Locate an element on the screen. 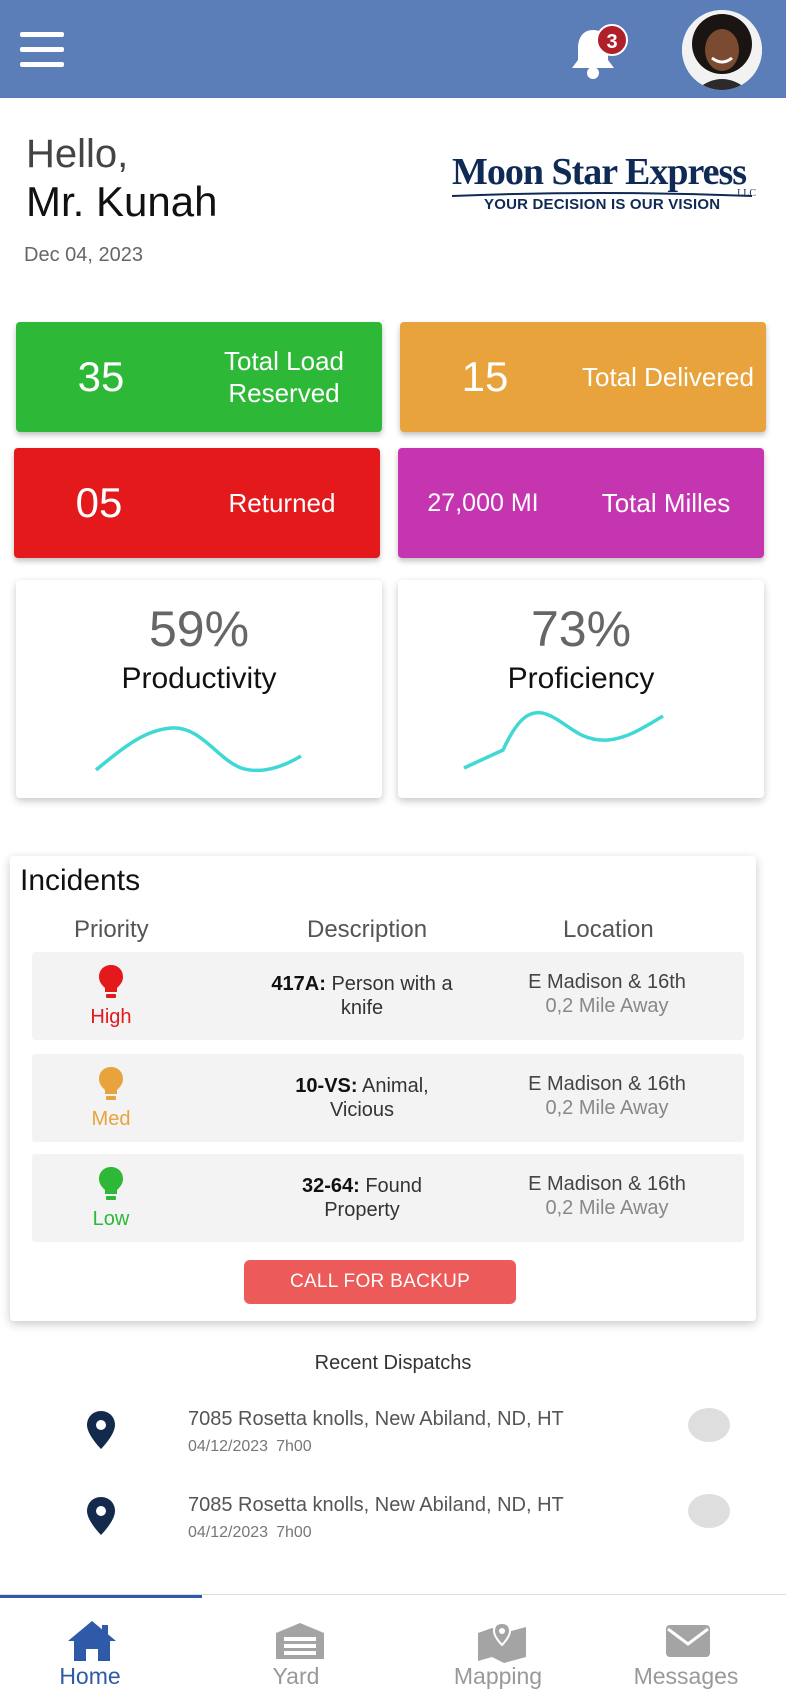 The height and width of the screenshot is (1704, 786). incidents-title: Incidents is located at coordinates (80, 880).